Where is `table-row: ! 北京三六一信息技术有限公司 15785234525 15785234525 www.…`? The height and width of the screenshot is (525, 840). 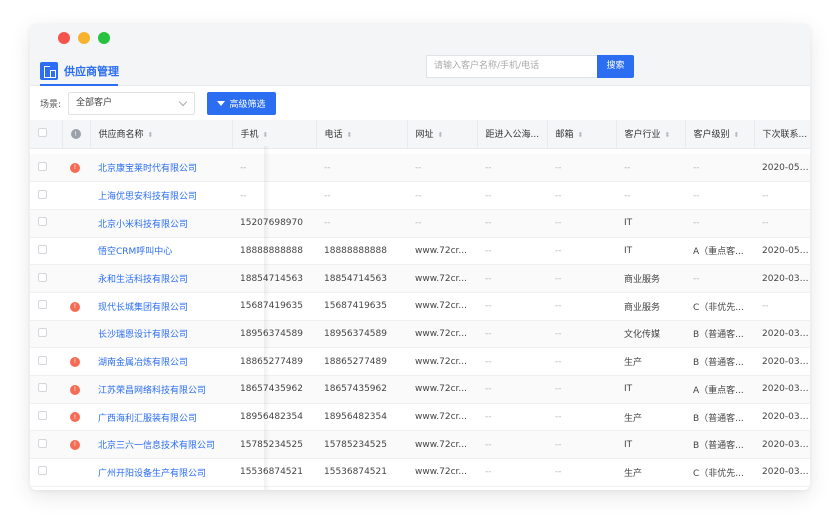
table-row: ! 北京三六一信息技术有限公司 15785234525 15785234525 www.… is located at coordinates (420, 445).